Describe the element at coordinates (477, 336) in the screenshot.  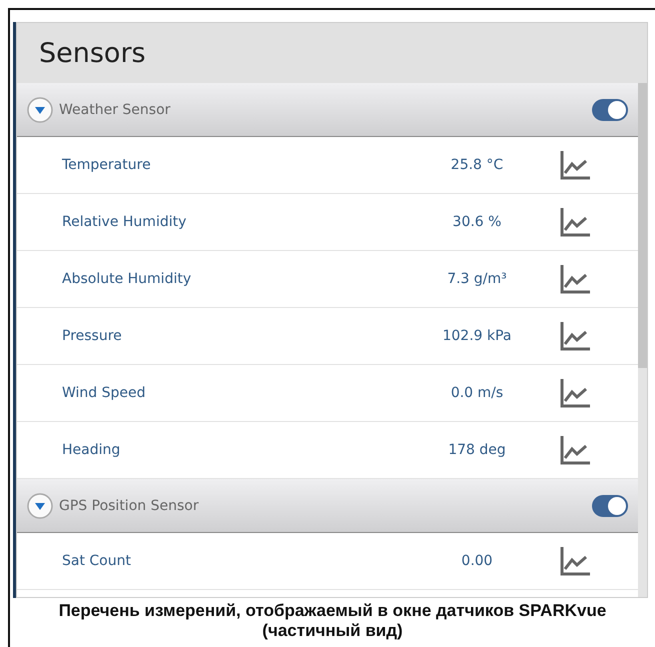
I see `measurement-value: 102.9 kPa` at that location.